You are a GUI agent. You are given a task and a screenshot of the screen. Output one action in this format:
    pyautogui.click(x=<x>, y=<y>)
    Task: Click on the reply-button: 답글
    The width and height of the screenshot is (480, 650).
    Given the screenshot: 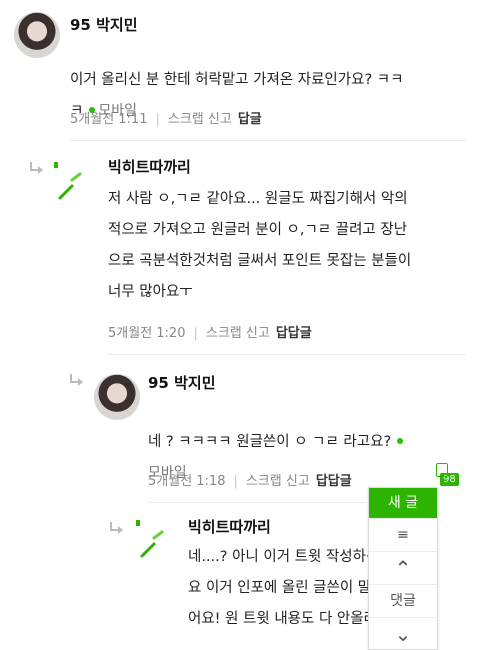 What is the action you would take?
    pyautogui.click(x=250, y=119)
    